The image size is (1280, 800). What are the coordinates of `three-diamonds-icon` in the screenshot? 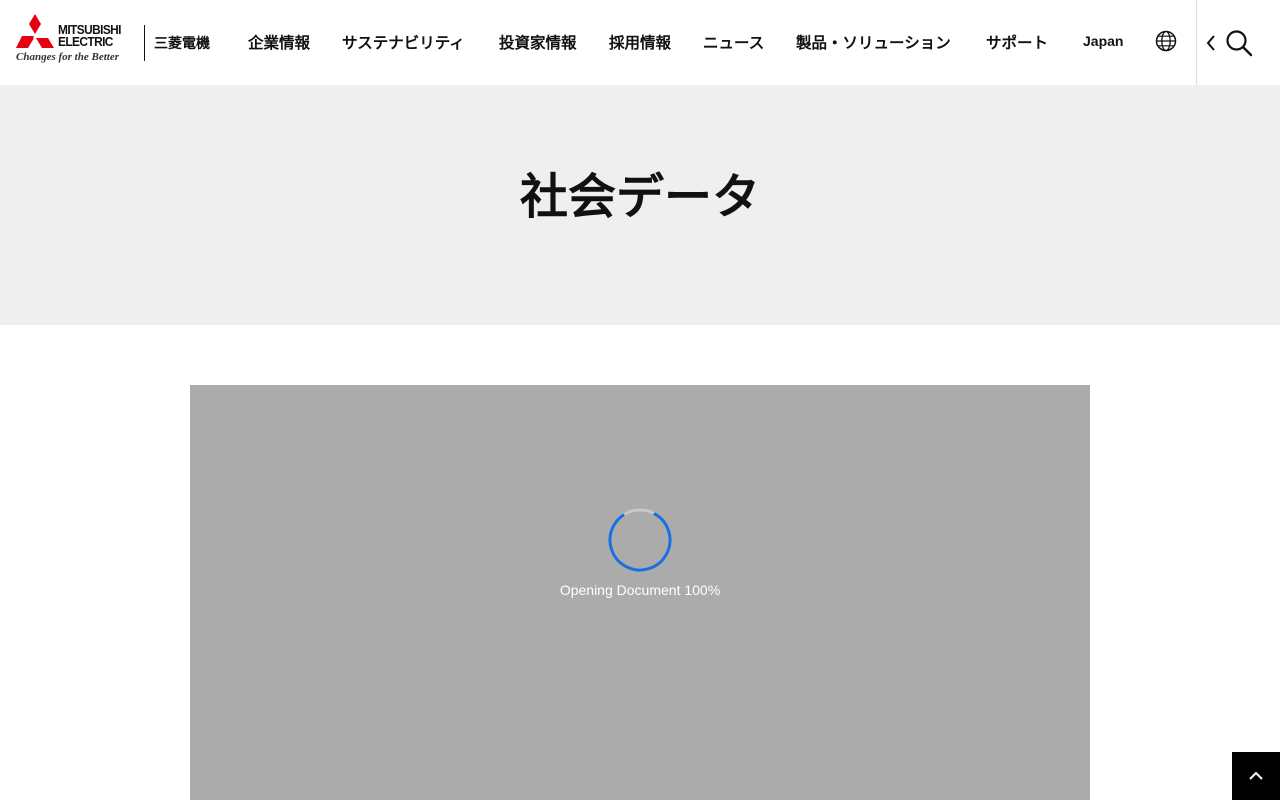 It's located at (35, 31).